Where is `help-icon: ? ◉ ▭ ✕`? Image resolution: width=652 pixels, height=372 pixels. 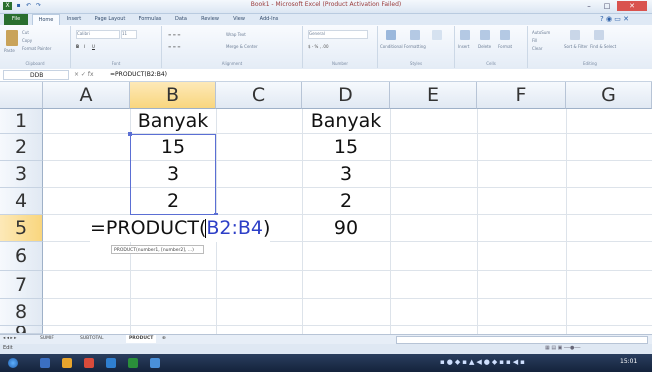 help-icon: ? ◉ ▭ ✕ is located at coordinates (614, 19).